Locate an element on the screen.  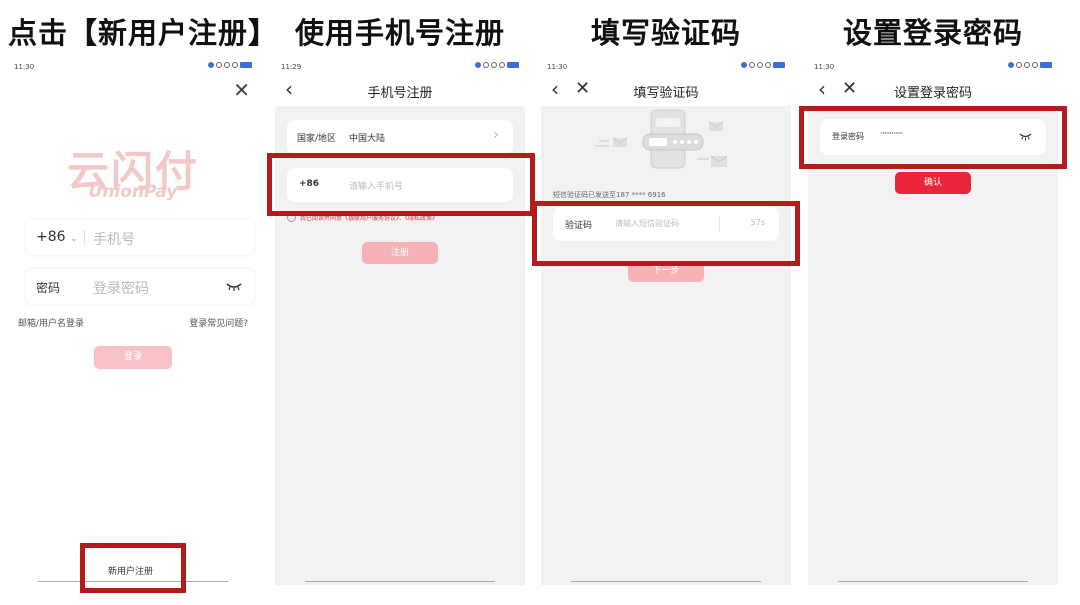
chevron-right-icon: › is located at coordinates (496, 135).